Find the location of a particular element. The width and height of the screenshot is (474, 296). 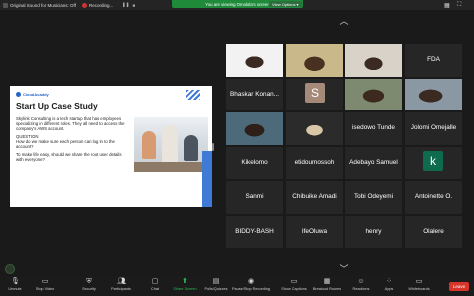

share-screen-button: ⬆ Share Screen is located at coordinates (185, 286).